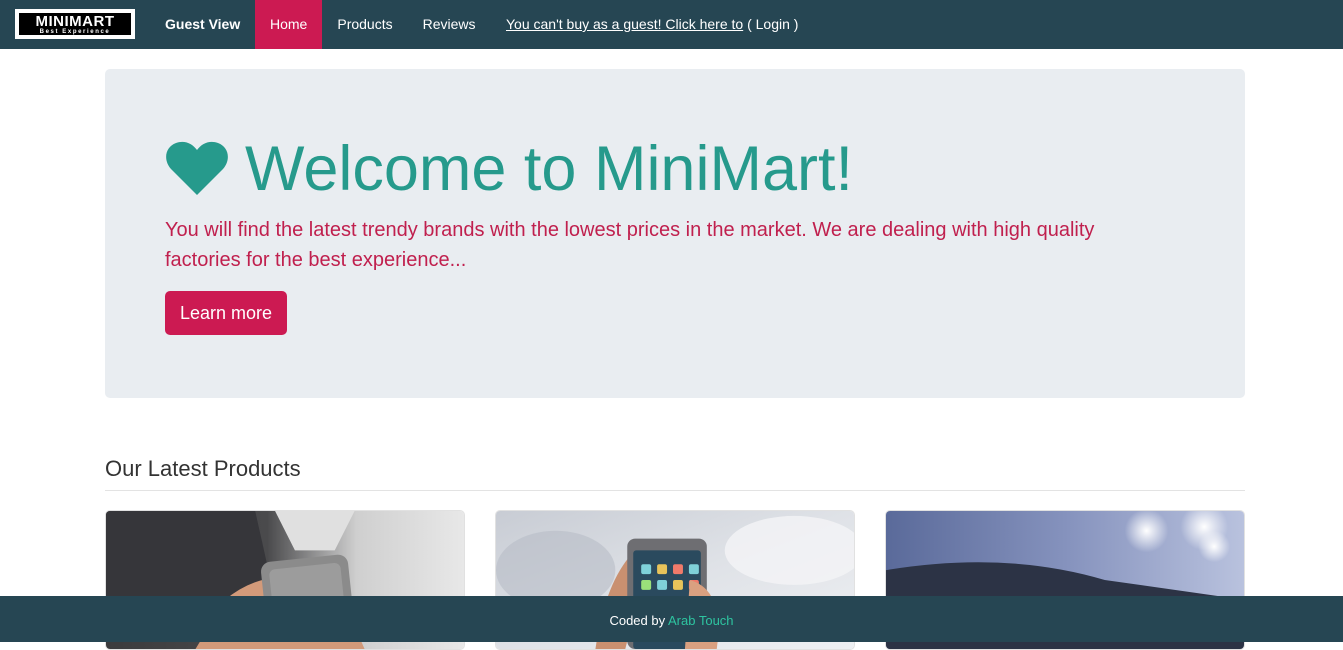  I want to click on footer-credit-text: Coded by, so click(638, 620).